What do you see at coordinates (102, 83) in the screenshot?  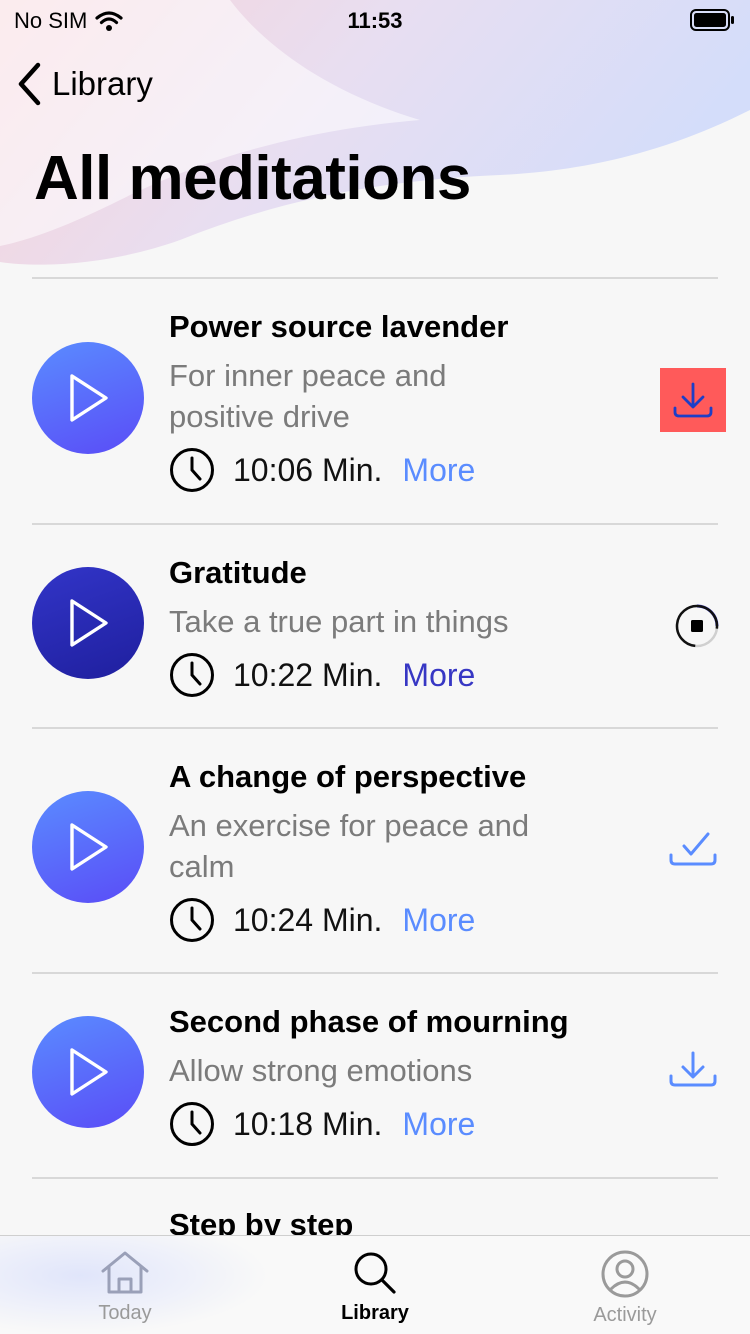 I see `back-label: Library` at bounding box center [102, 83].